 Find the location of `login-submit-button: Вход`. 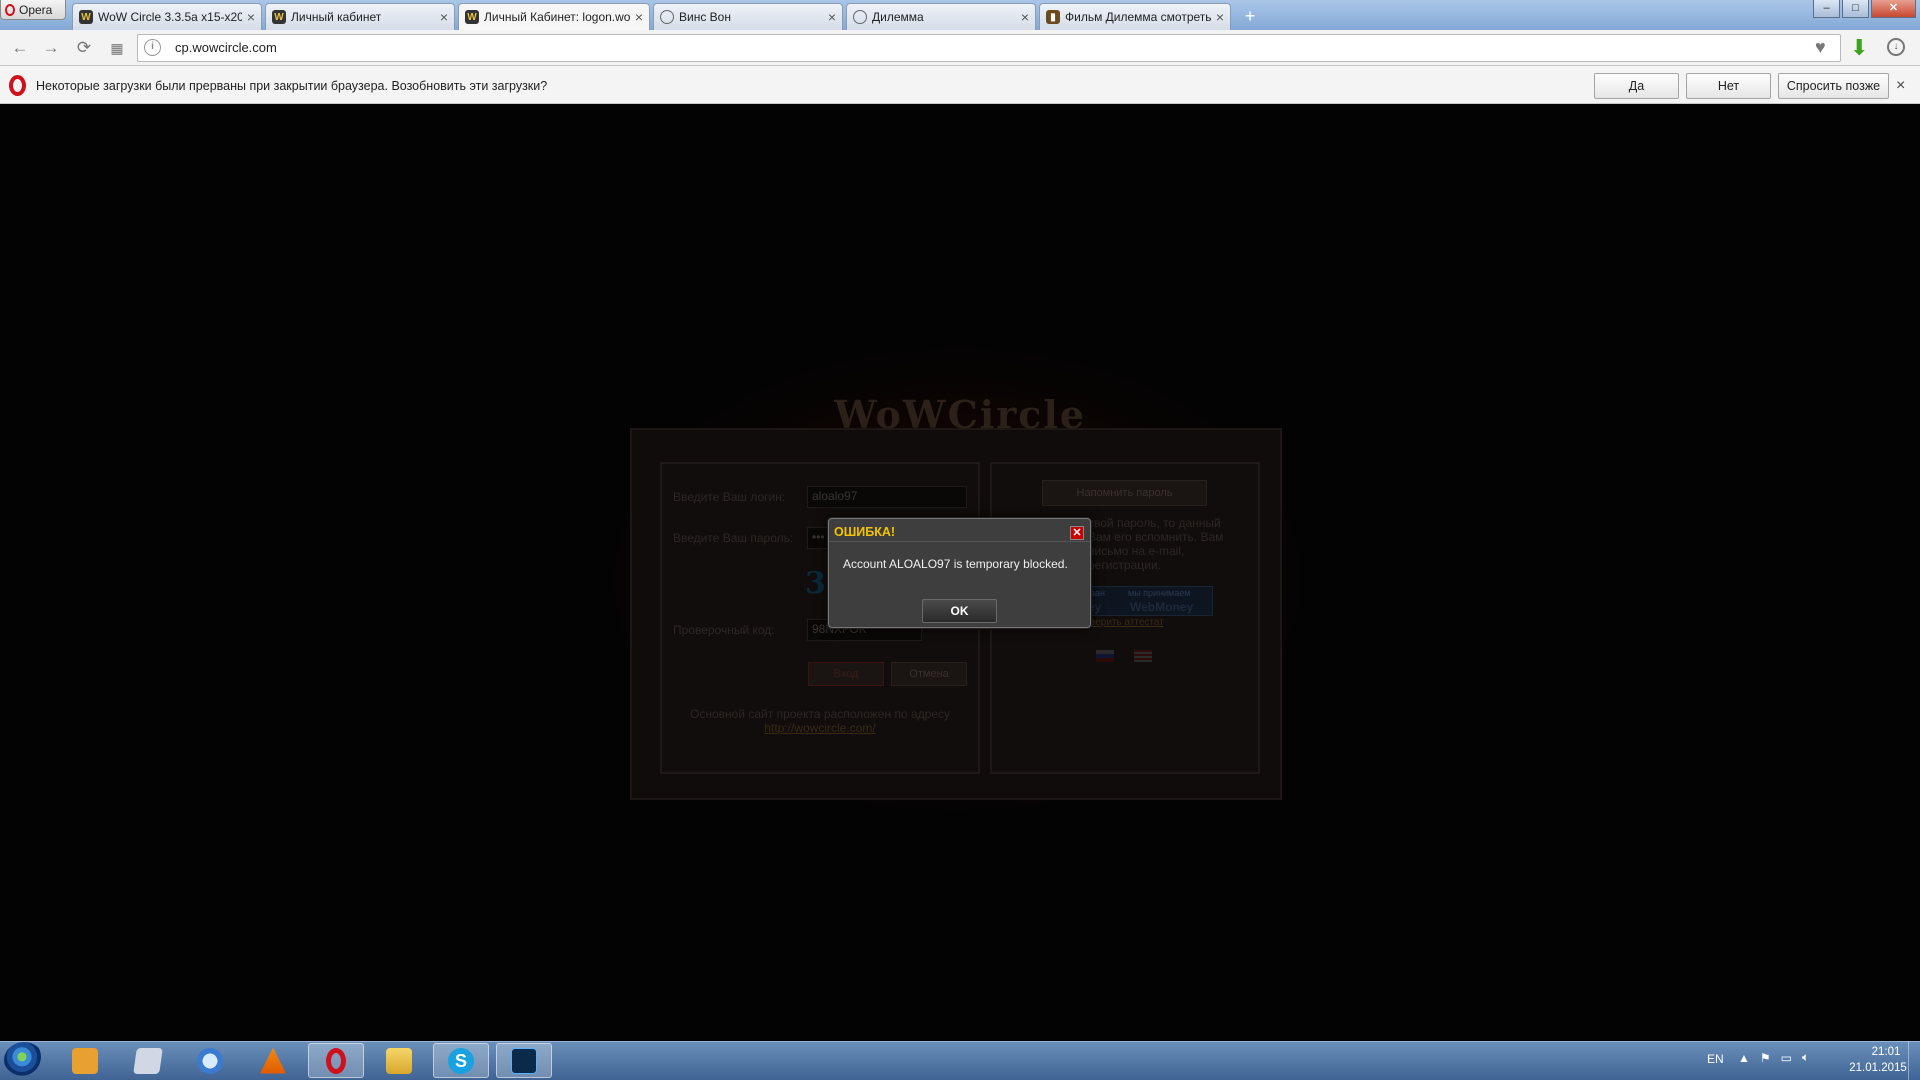

login-submit-button: Вход is located at coordinates (846, 674).